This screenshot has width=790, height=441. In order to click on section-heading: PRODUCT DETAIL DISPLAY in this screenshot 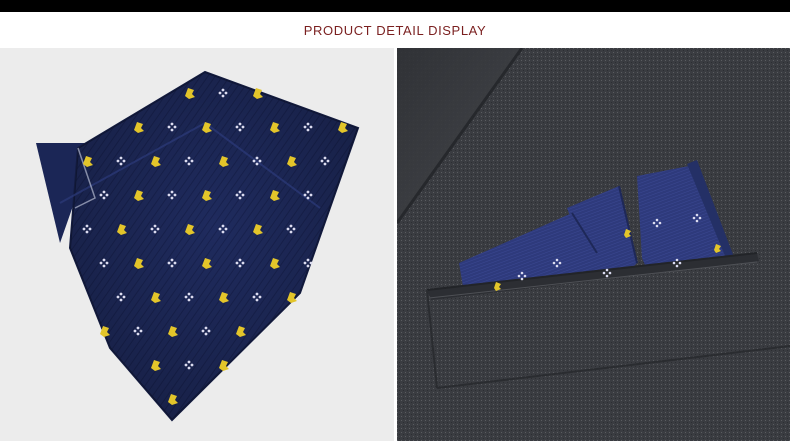, I will do `click(395, 30)`.